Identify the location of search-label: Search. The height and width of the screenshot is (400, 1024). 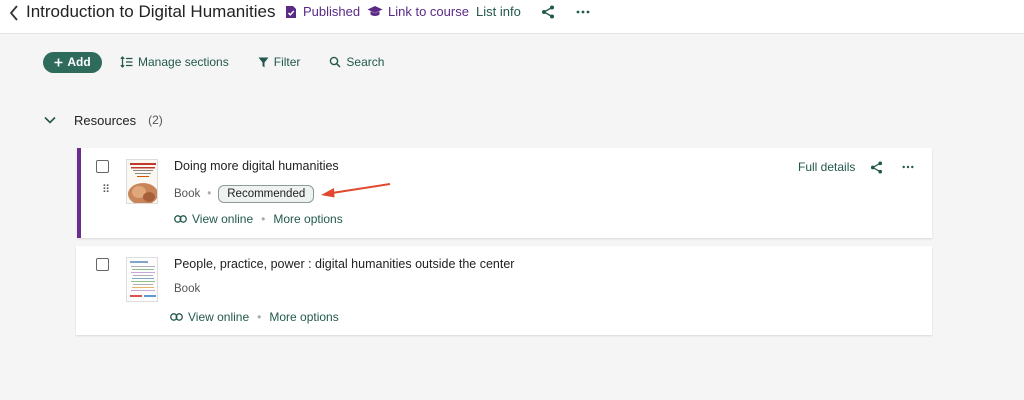
(365, 62).